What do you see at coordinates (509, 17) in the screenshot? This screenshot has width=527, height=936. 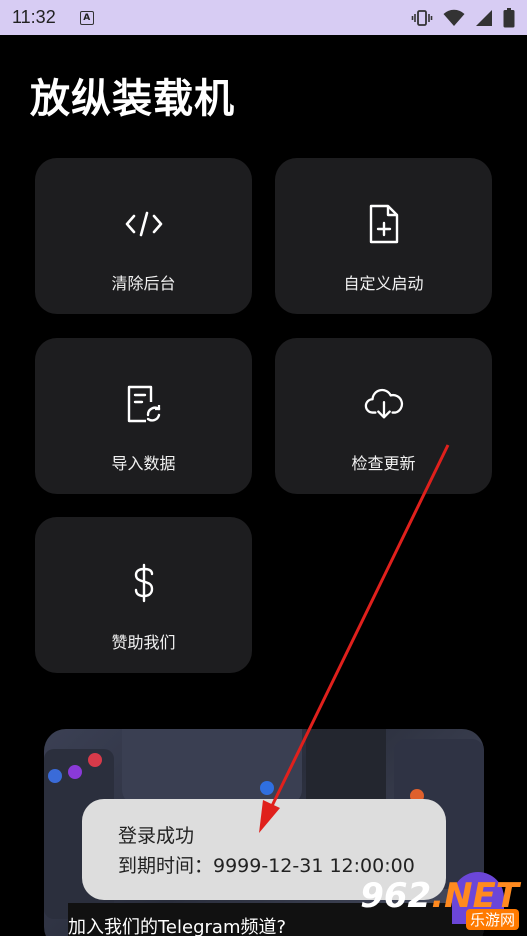 I see `battery-icon` at bounding box center [509, 17].